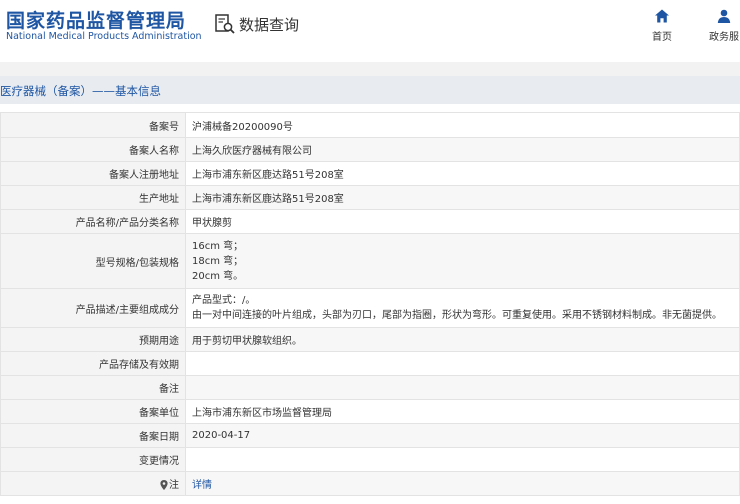 The height and width of the screenshot is (504, 740). I want to click on field-label: 备案日期, so click(93, 435).